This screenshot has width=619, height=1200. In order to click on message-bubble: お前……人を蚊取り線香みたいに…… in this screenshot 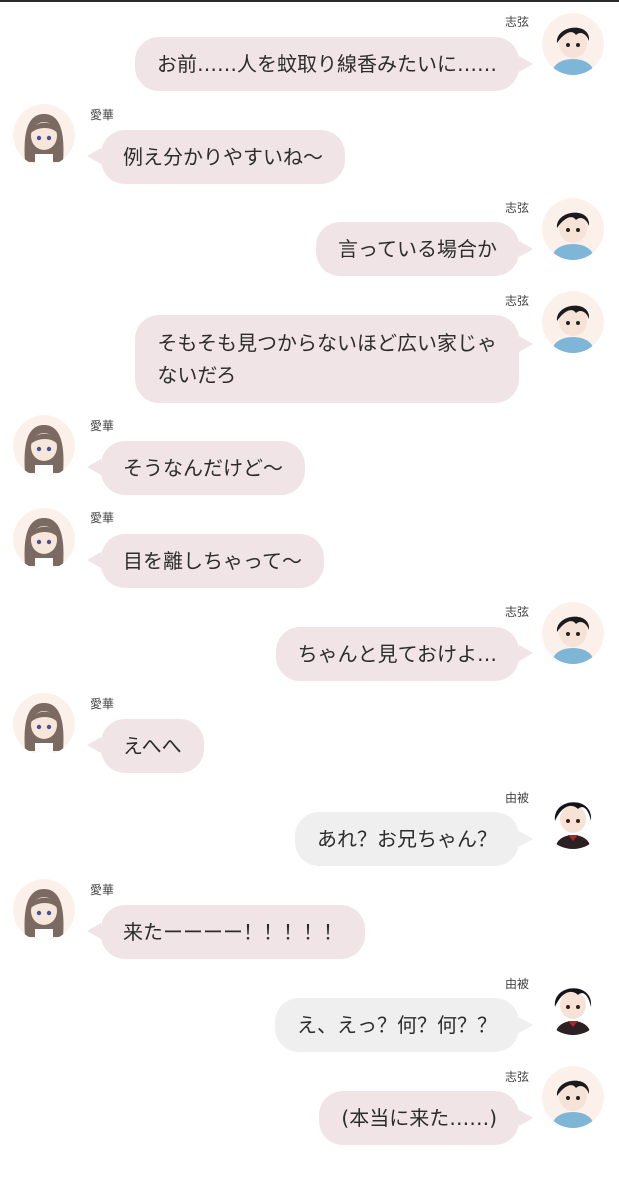, I will do `click(327, 64)`.